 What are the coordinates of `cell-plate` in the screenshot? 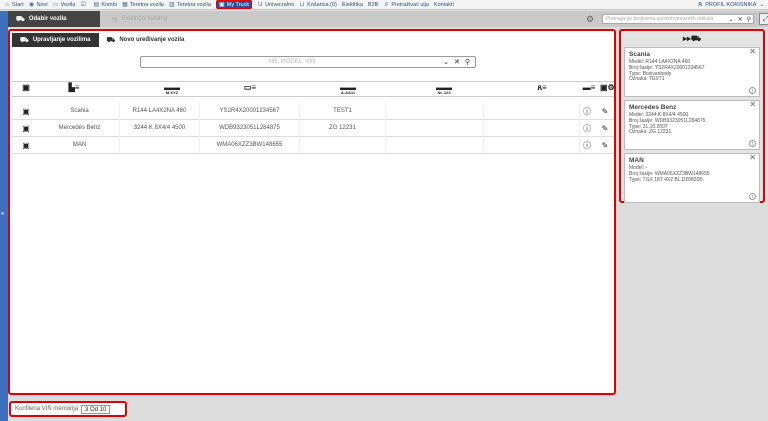 It's located at (343, 145).